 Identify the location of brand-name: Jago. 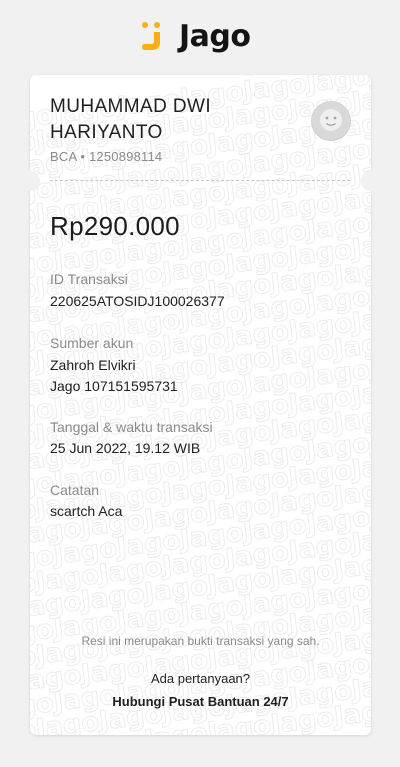
(215, 36).